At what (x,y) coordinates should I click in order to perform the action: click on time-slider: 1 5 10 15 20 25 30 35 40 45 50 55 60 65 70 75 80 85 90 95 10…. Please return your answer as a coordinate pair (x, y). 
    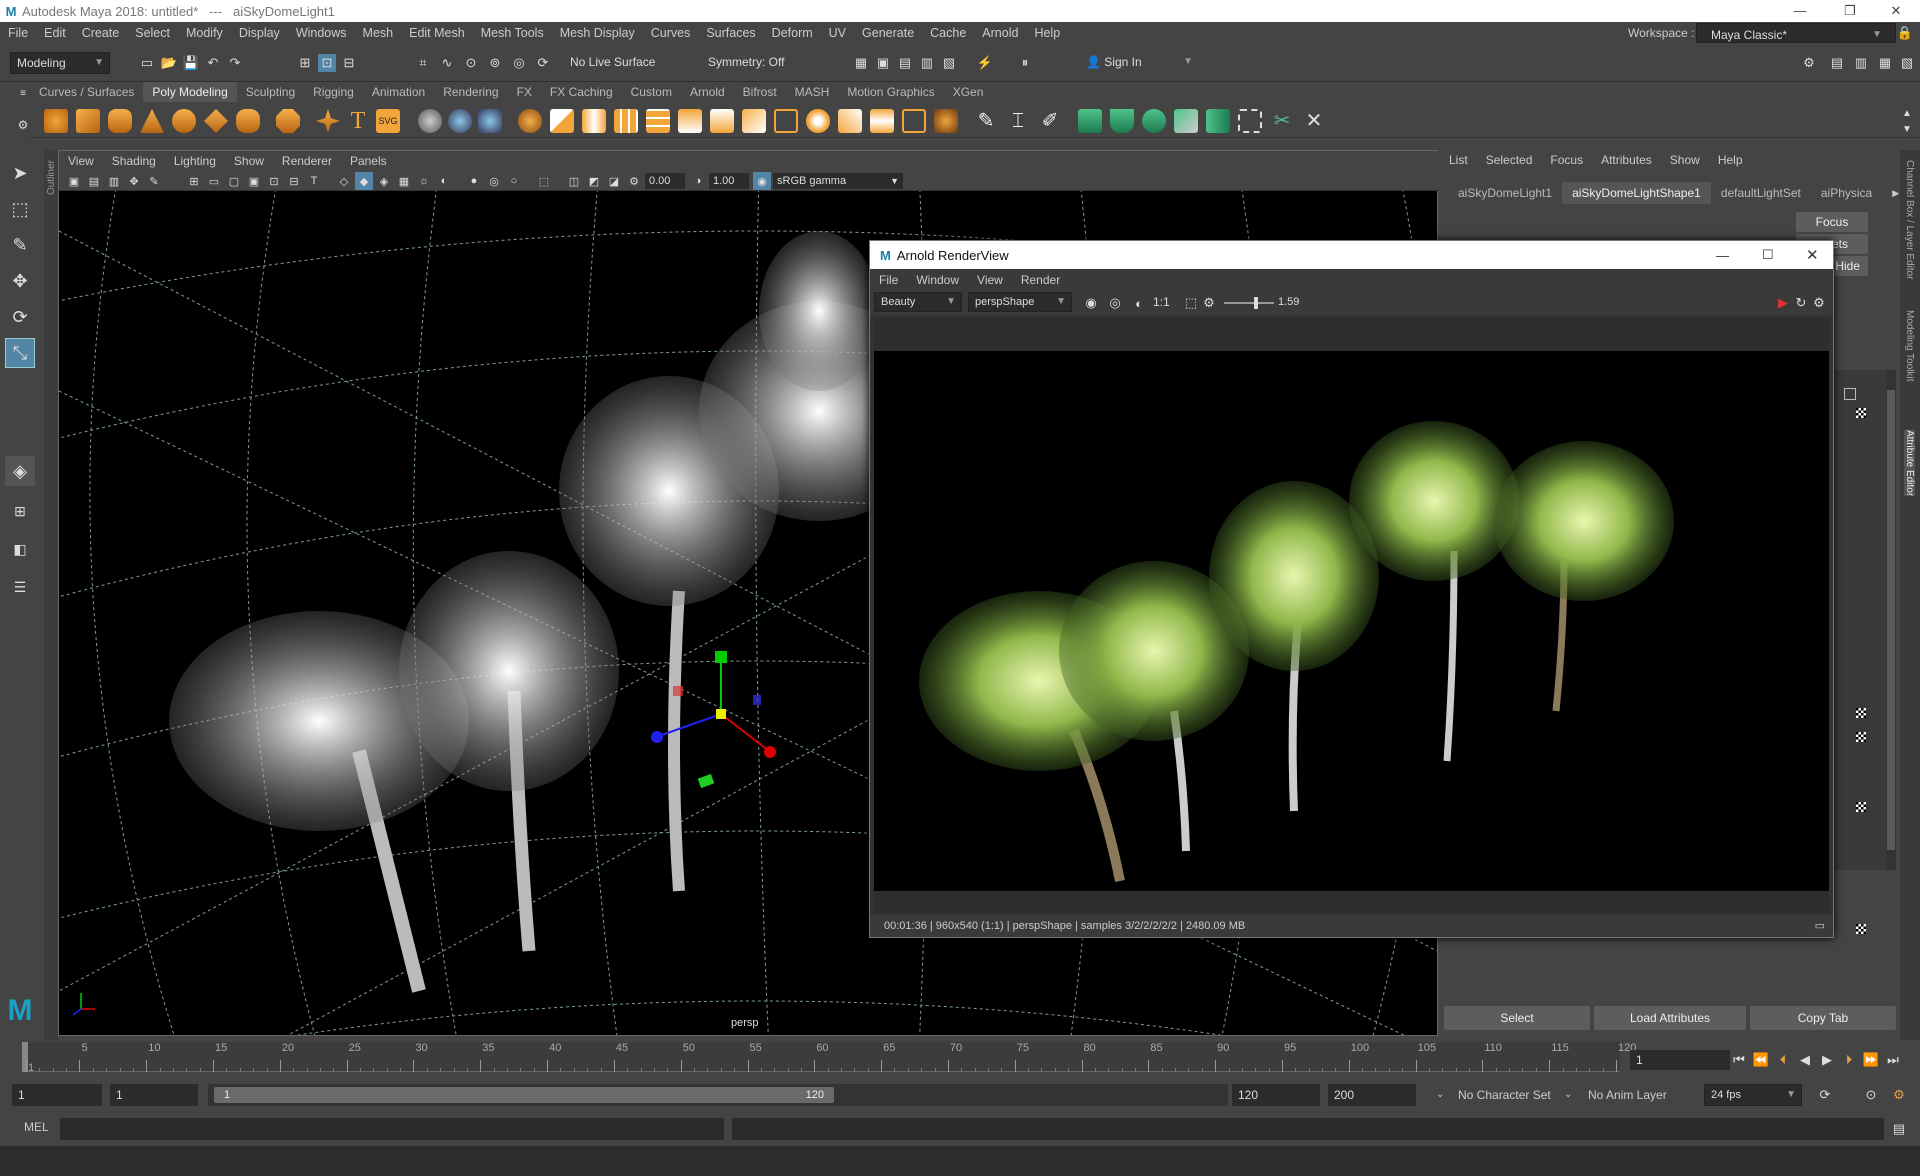
    Looking at the image, I should click on (960, 1059).